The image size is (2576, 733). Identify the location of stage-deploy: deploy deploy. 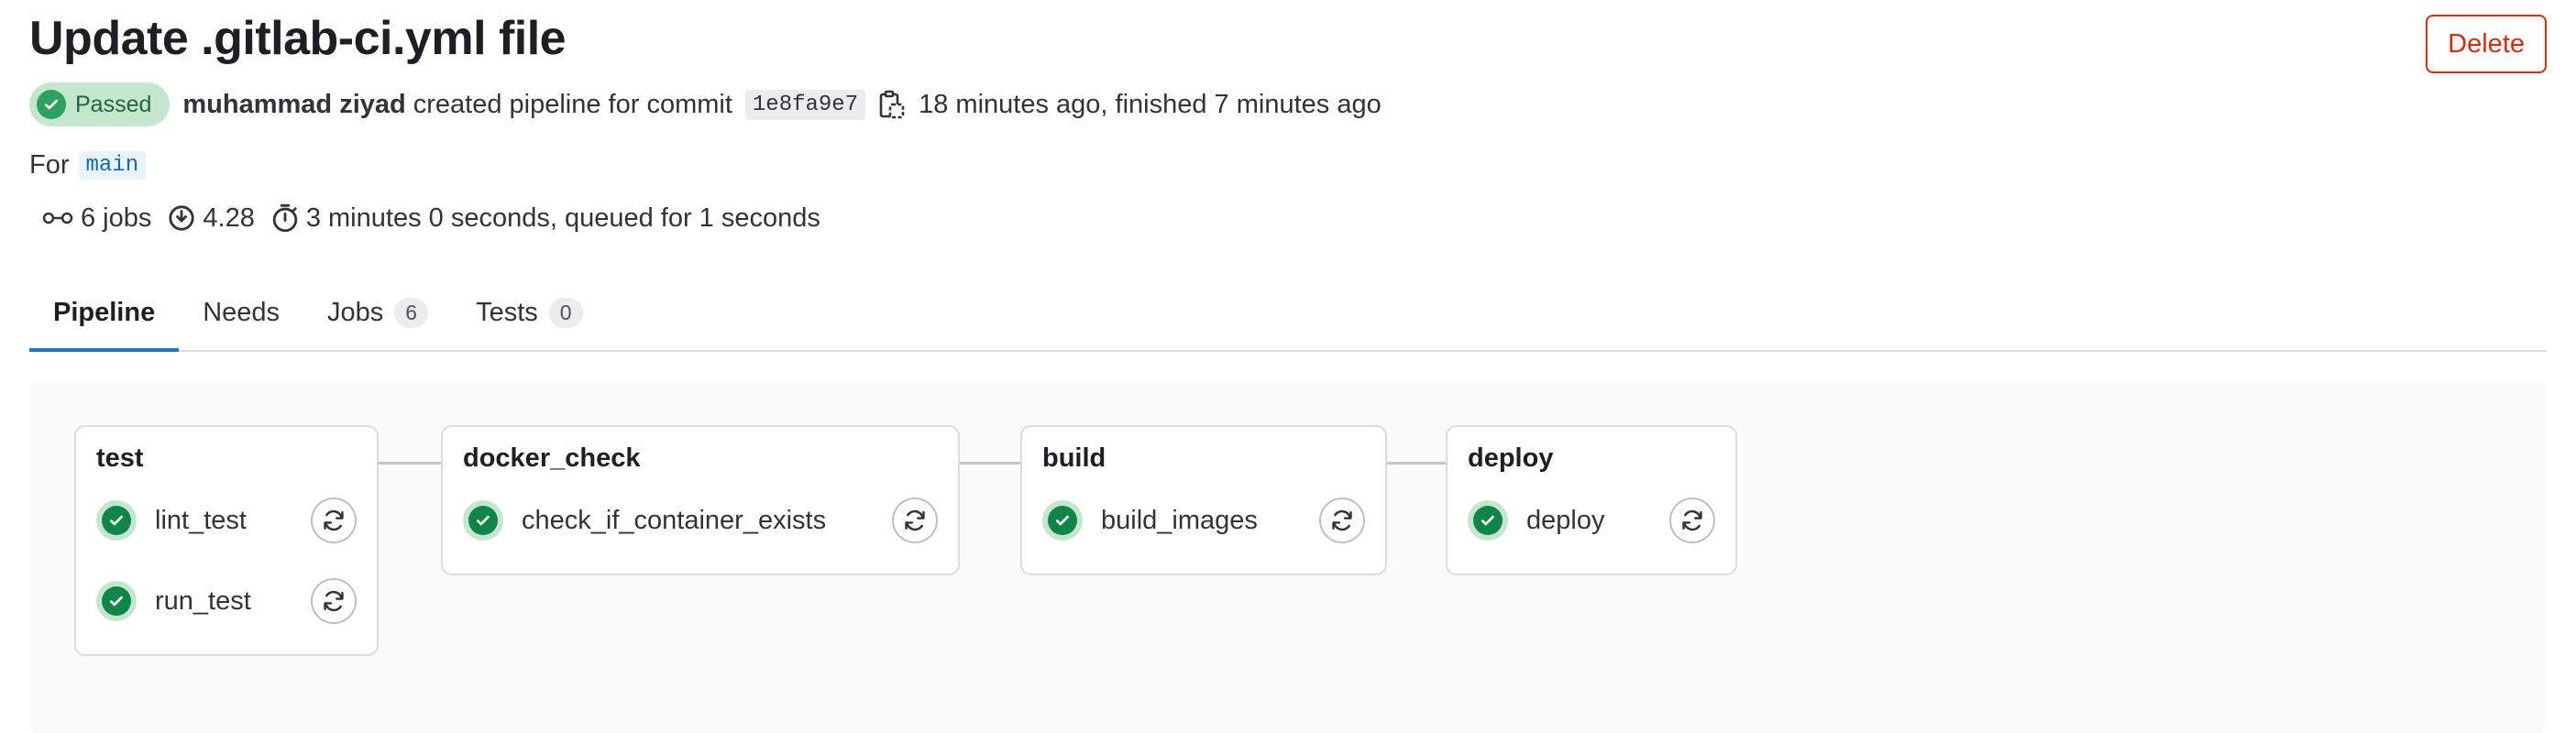
(1591, 500).